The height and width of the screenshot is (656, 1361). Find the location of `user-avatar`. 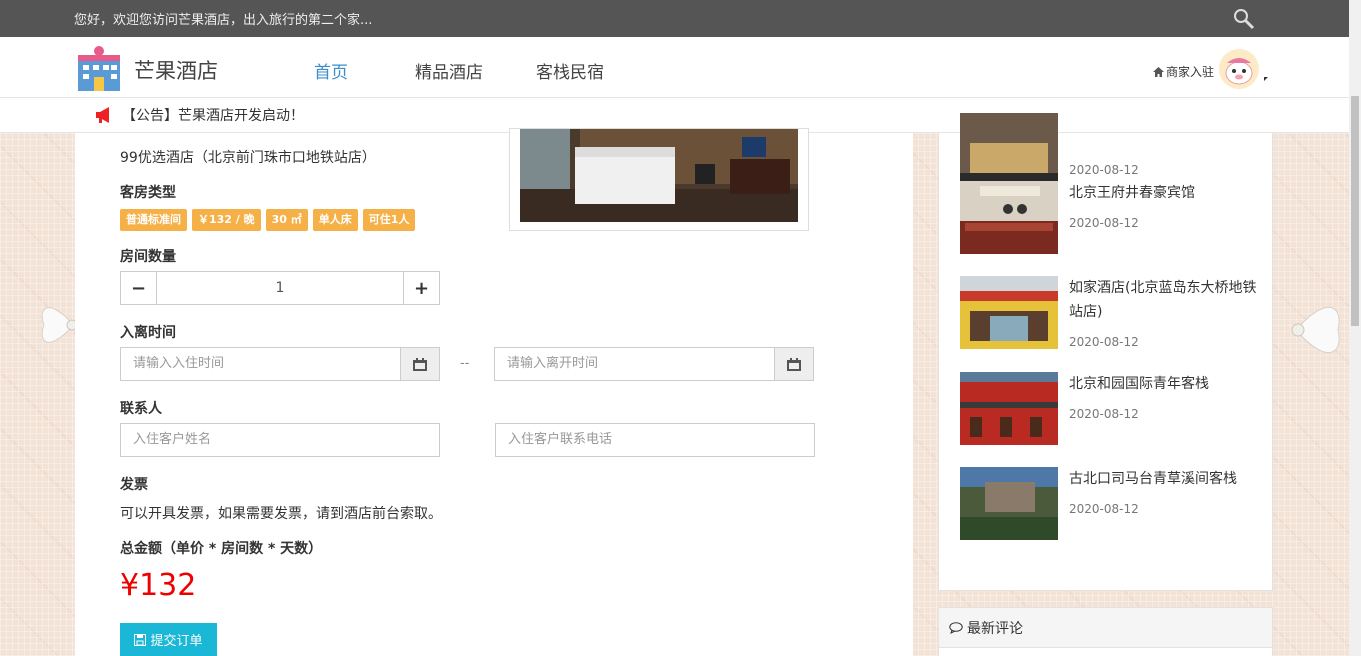

user-avatar is located at coordinates (1239, 69).